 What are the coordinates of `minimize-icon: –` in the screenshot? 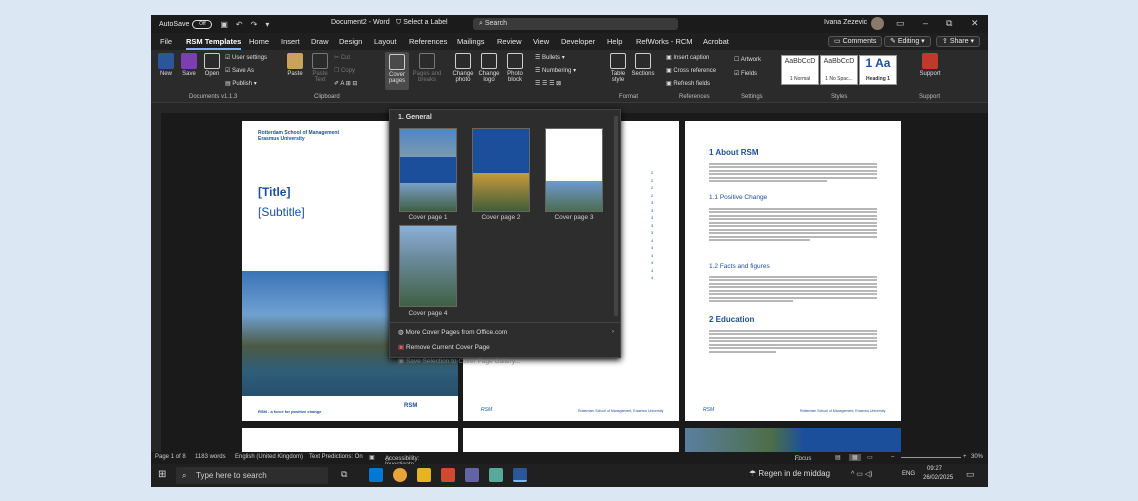 It's located at (925, 23).